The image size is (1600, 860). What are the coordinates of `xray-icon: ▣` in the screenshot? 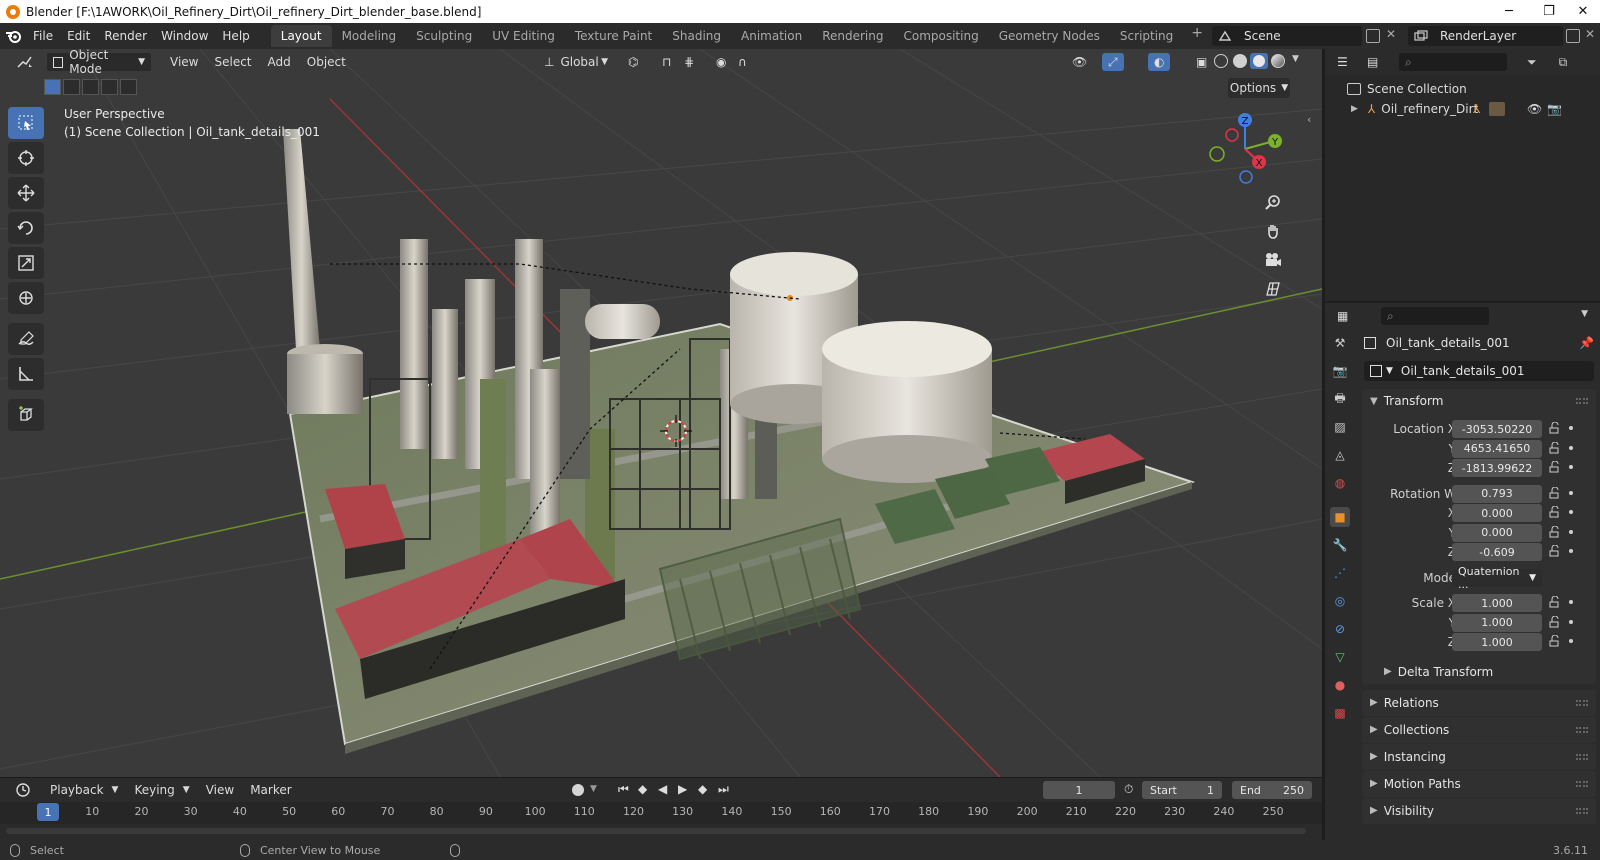 It's located at (1201, 62).